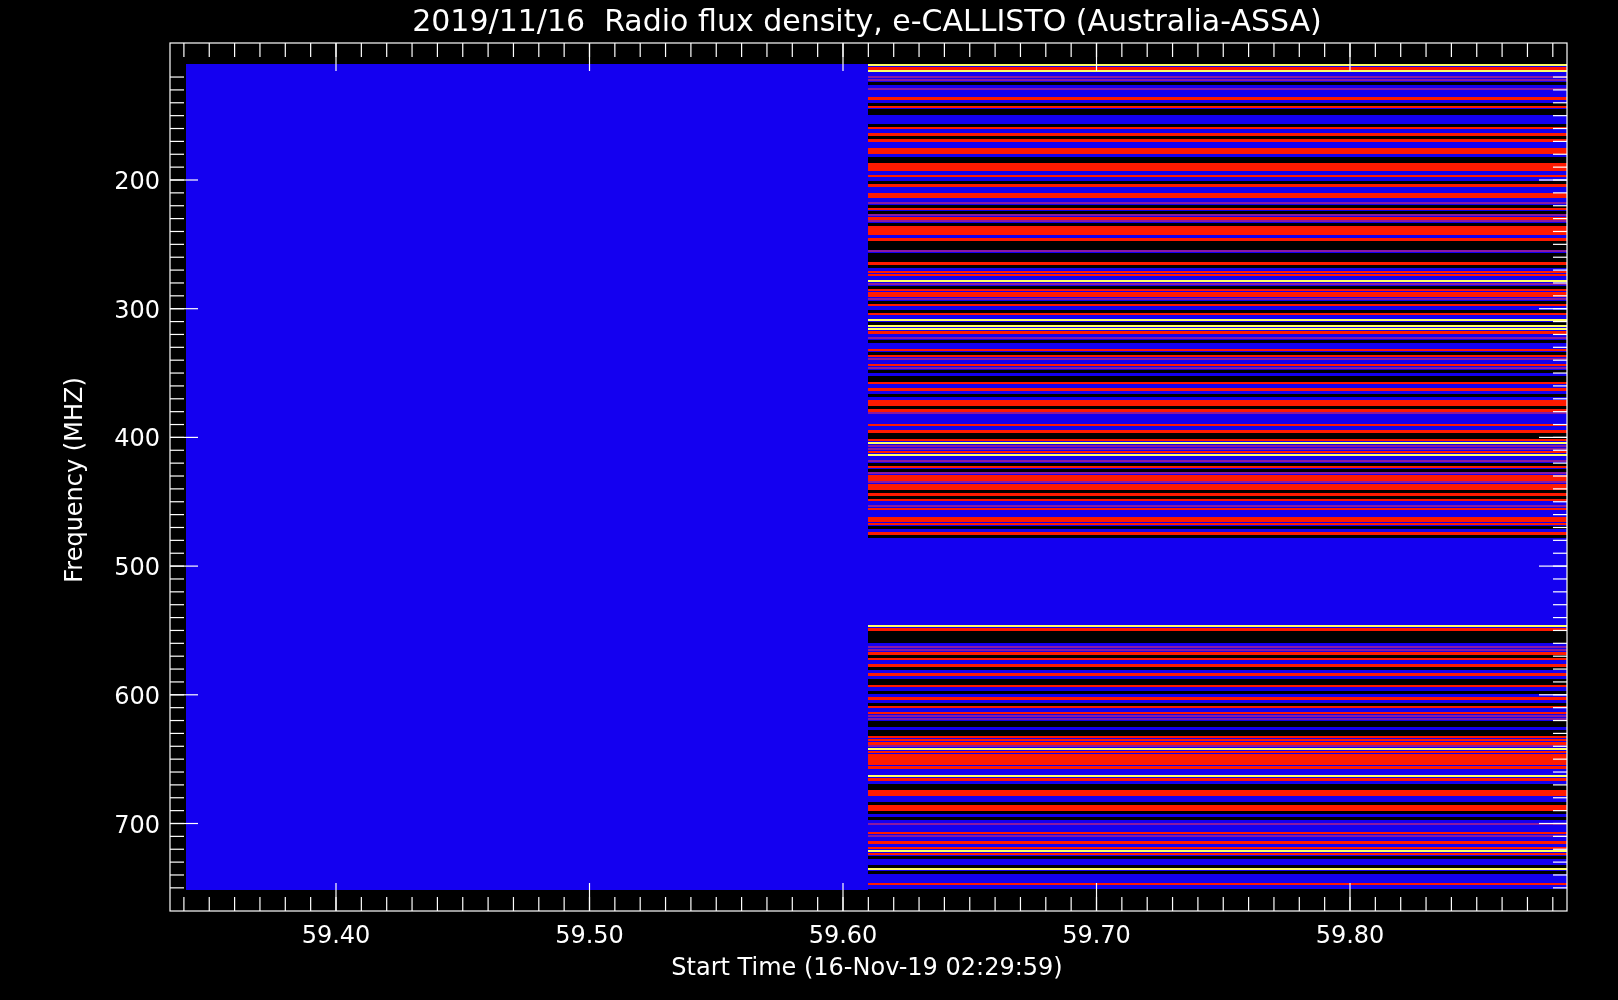 The width and height of the screenshot is (1618, 1000). I want to click on y-axis-label: Frequency (MHZ), so click(74, 480).